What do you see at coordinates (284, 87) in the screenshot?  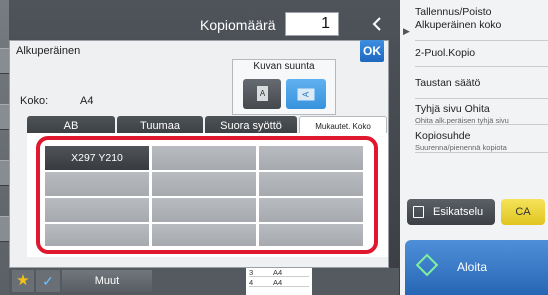 I see `image-orientation-group: Kuvan suunta A A` at bounding box center [284, 87].